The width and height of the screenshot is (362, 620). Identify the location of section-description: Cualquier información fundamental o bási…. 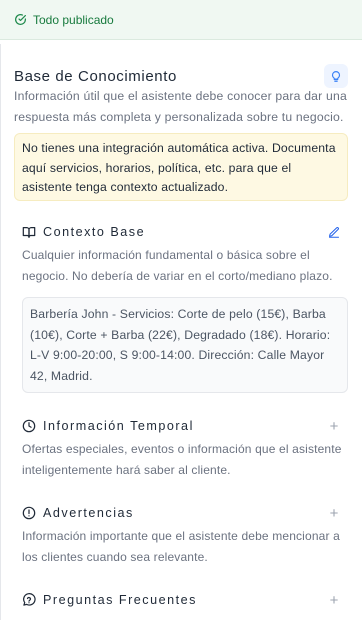
(177, 265).